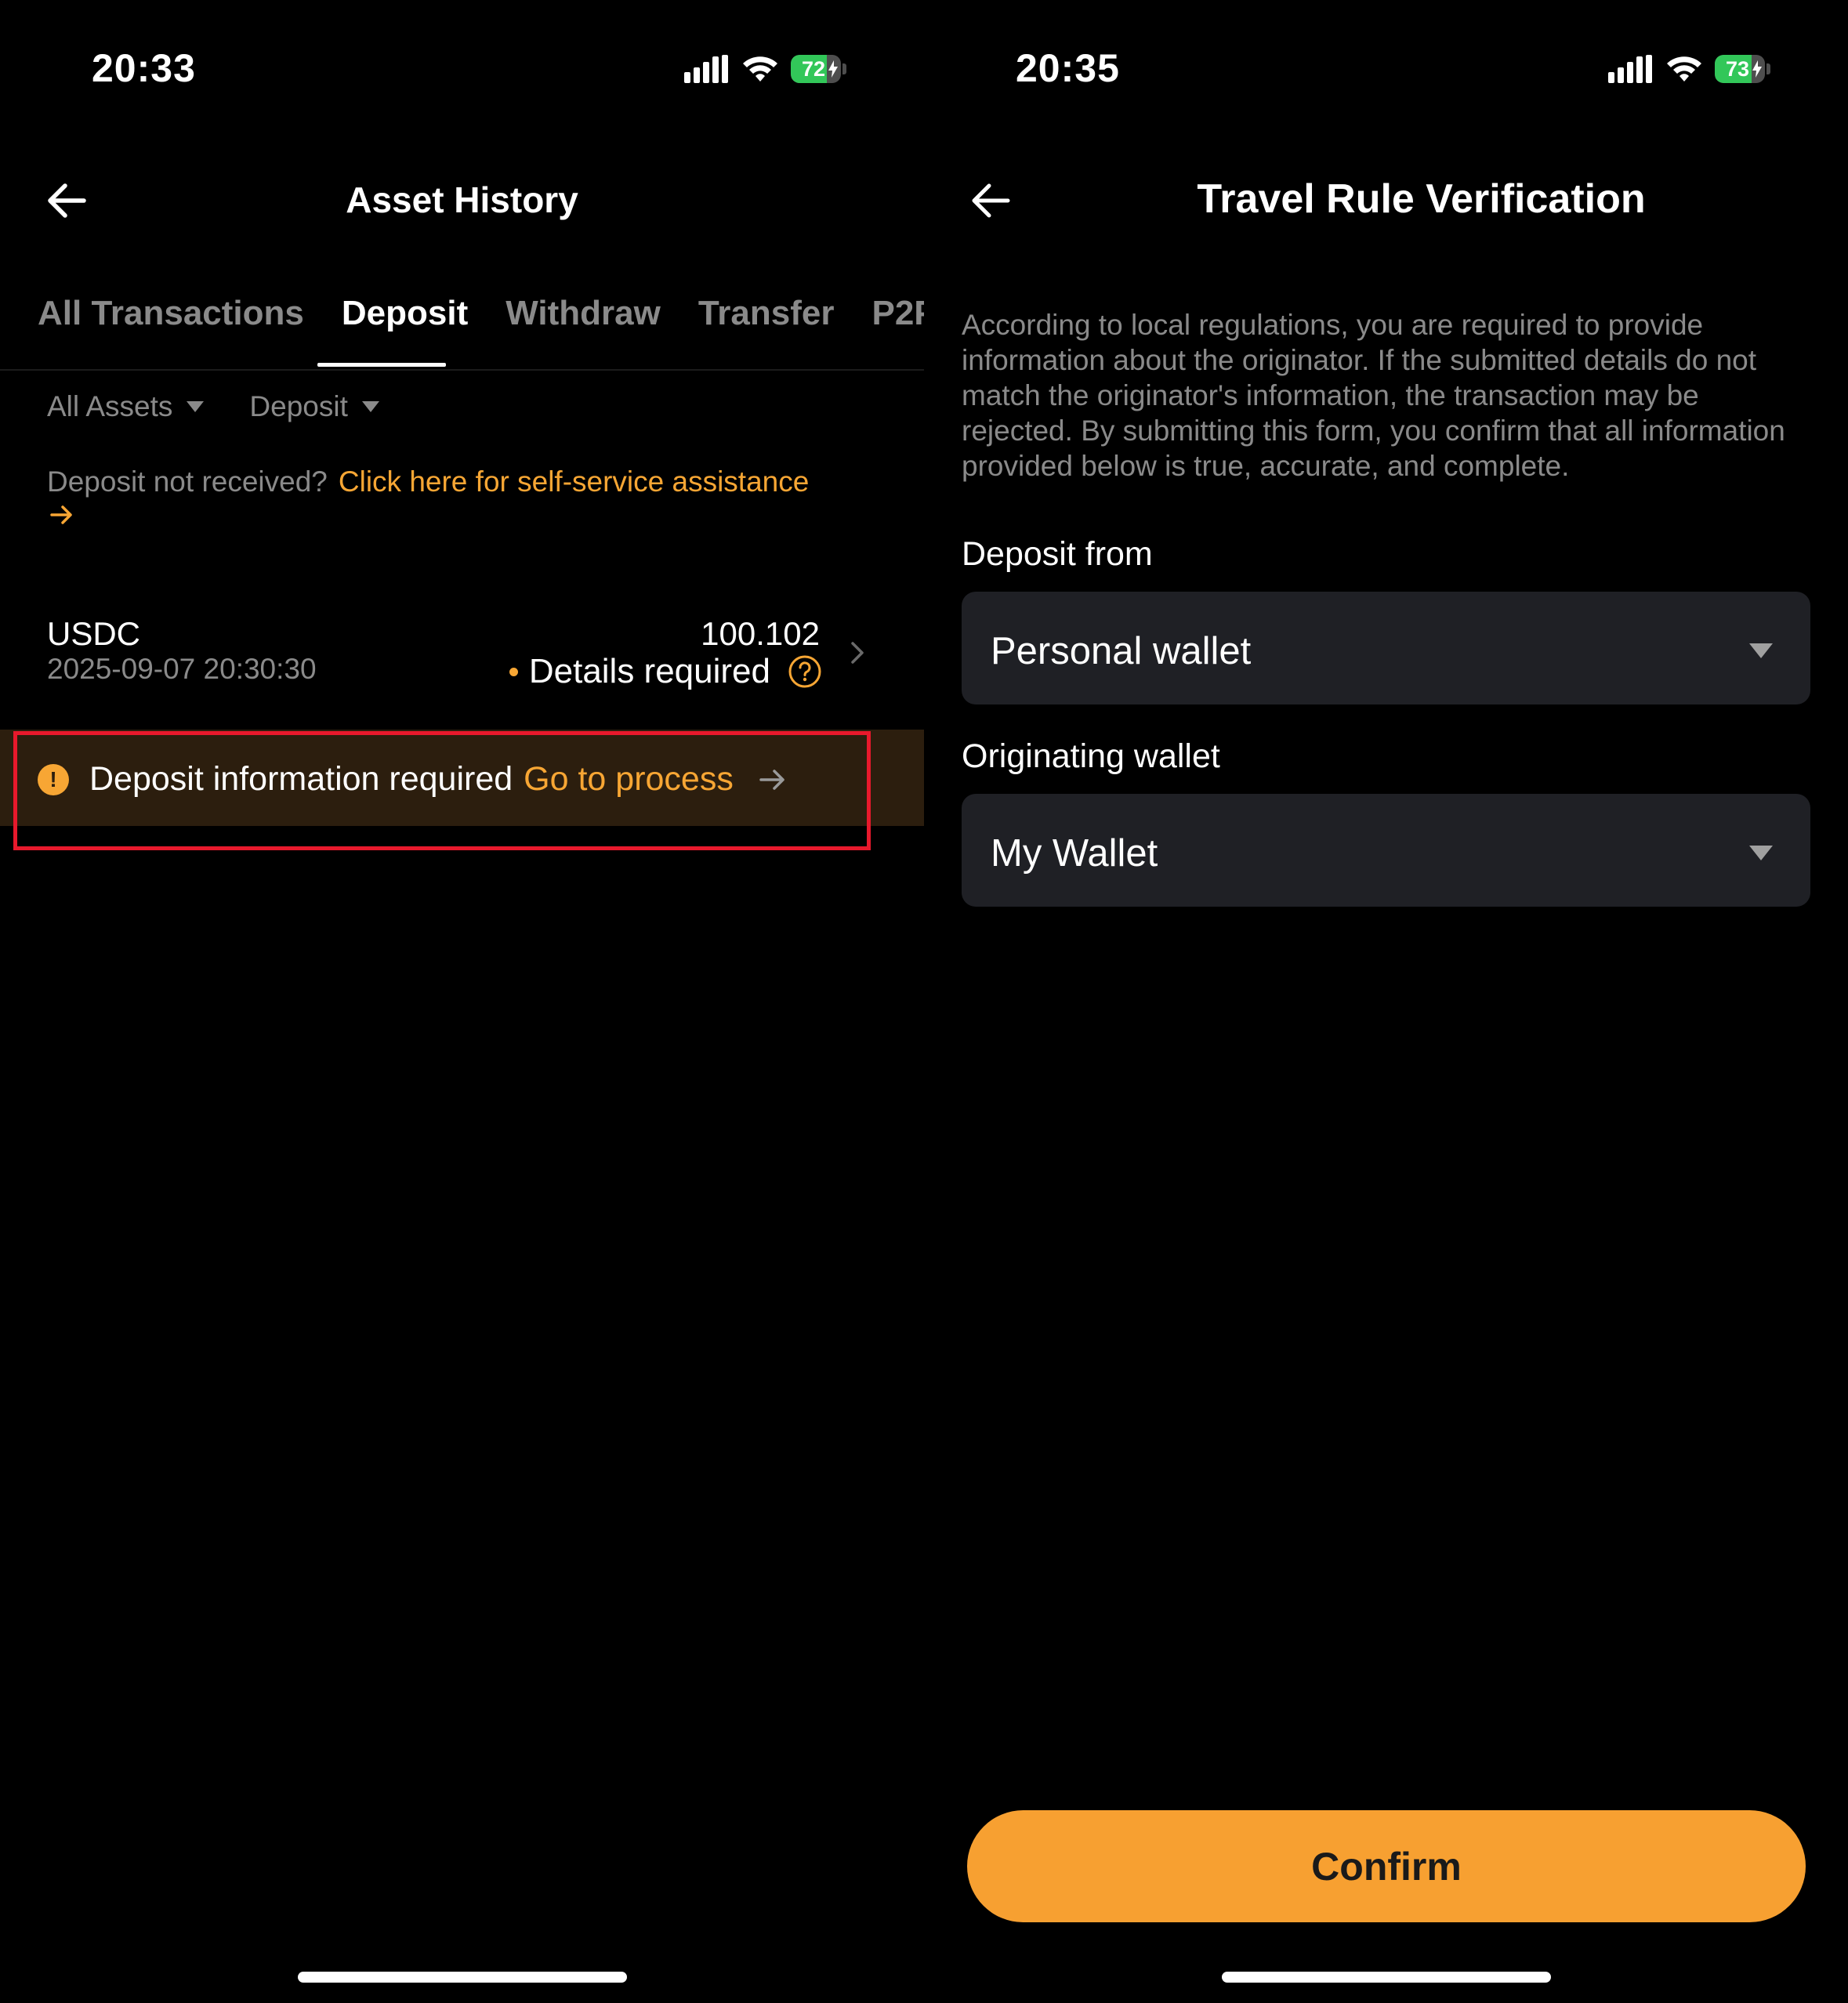 The height and width of the screenshot is (2003, 1848). I want to click on status-icons: 73, so click(1689, 69).